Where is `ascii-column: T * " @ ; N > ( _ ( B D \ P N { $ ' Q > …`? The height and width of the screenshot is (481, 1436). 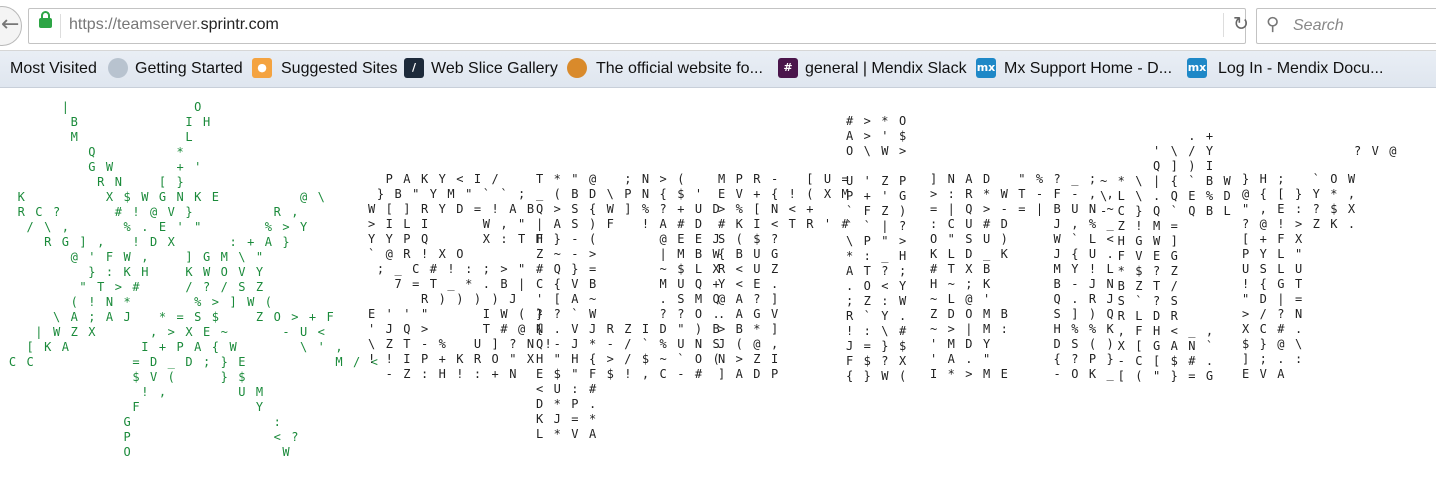
ascii-column: T * " @ ; N > ( _ ( B D \ P N { $ ' Q > … is located at coordinates (629, 306).